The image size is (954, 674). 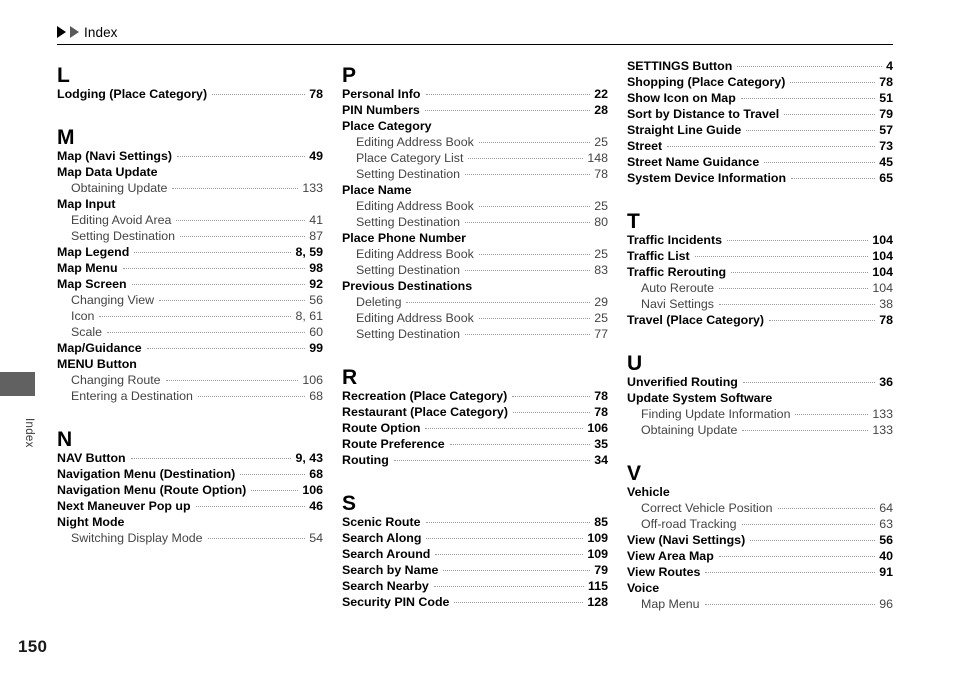 I want to click on index-entry: Map Screen 92, so click(x=190, y=284).